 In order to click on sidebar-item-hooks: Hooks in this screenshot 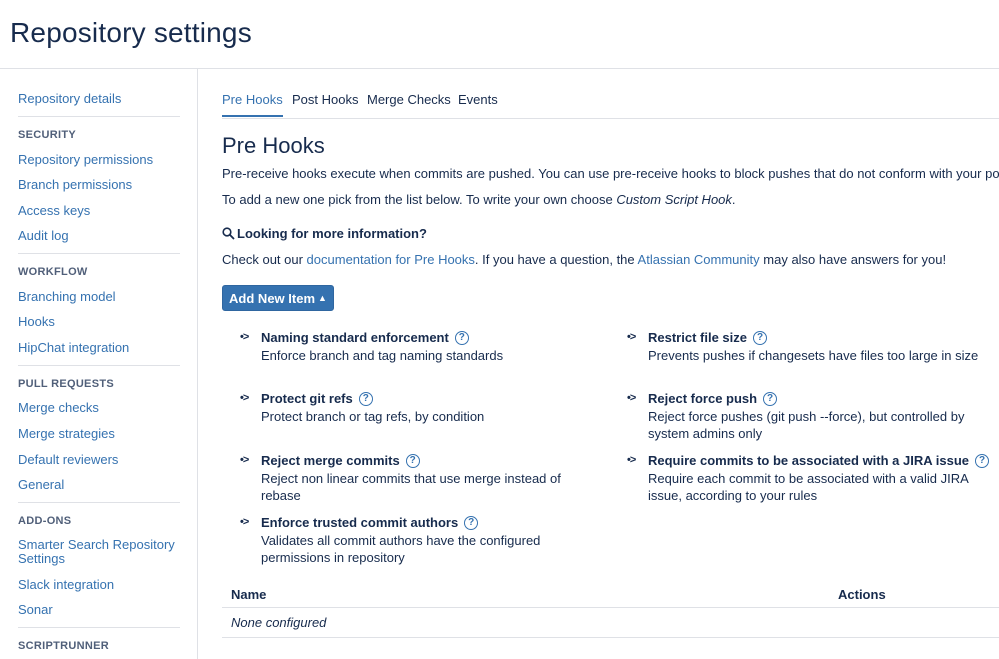, I will do `click(36, 322)`.